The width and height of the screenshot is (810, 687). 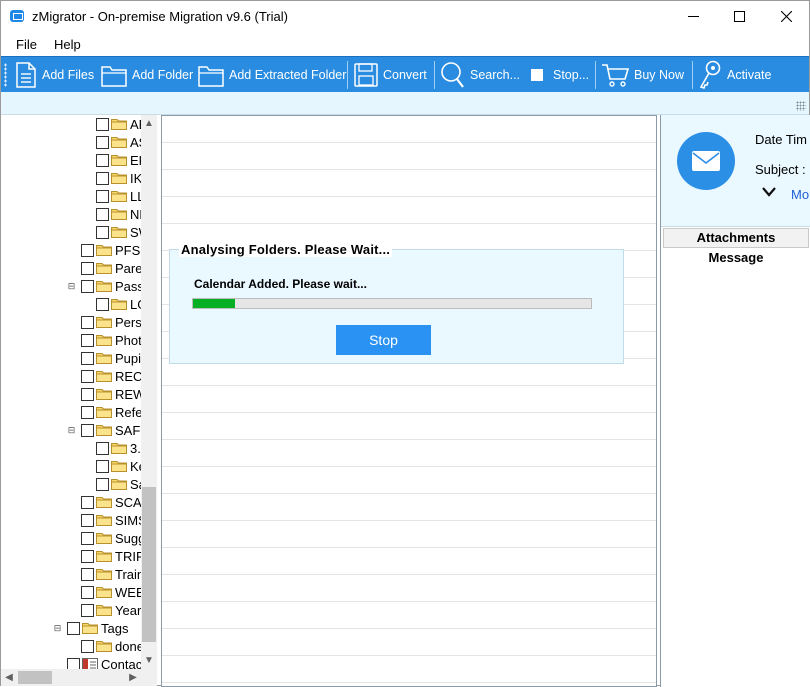 I want to click on tree-item: RECEI, so click(x=111, y=376).